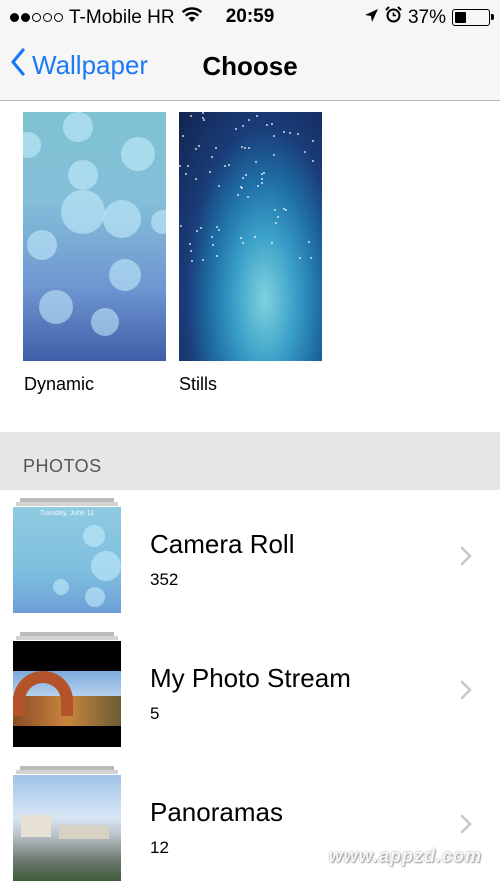 This screenshot has width=500, height=888. What do you see at coordinates (250, 824) in the screenshot?
I see `album-row-panoramas: Panoramas 12` at bounding box center [250, 824].